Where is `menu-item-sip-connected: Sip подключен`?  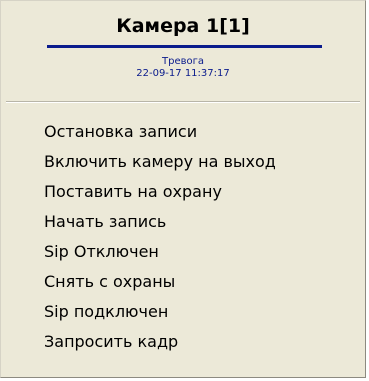
menu-item-sip-connected: Sip подключен is located at coordinates (183, 312).